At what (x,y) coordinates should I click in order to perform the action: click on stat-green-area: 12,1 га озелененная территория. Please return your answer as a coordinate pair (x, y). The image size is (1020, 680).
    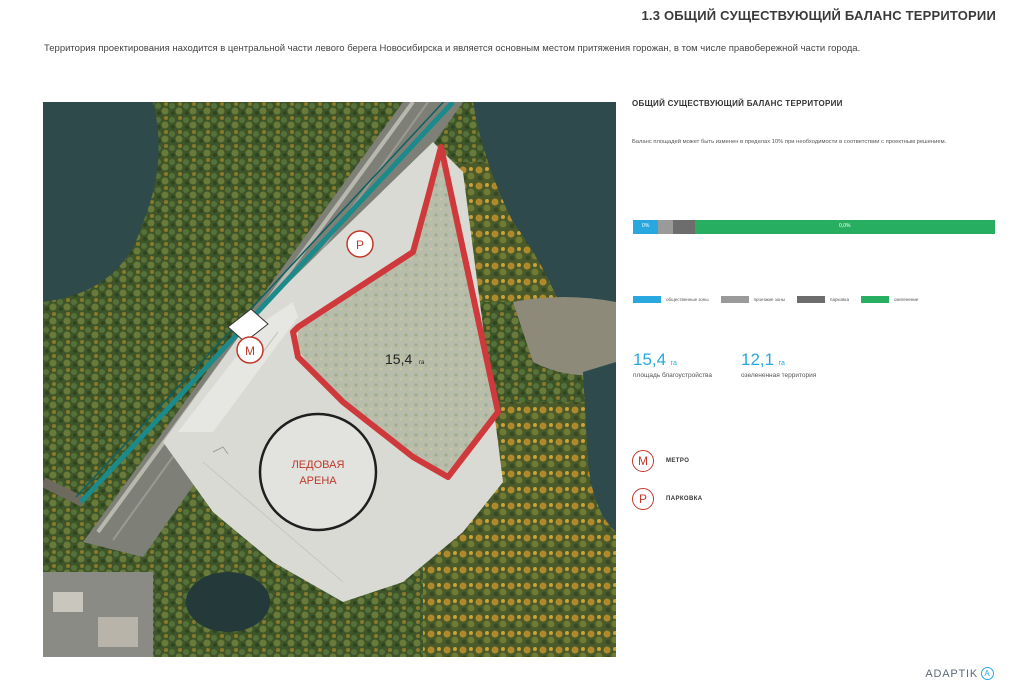
    Looking at the image, I should click on (781, 365).